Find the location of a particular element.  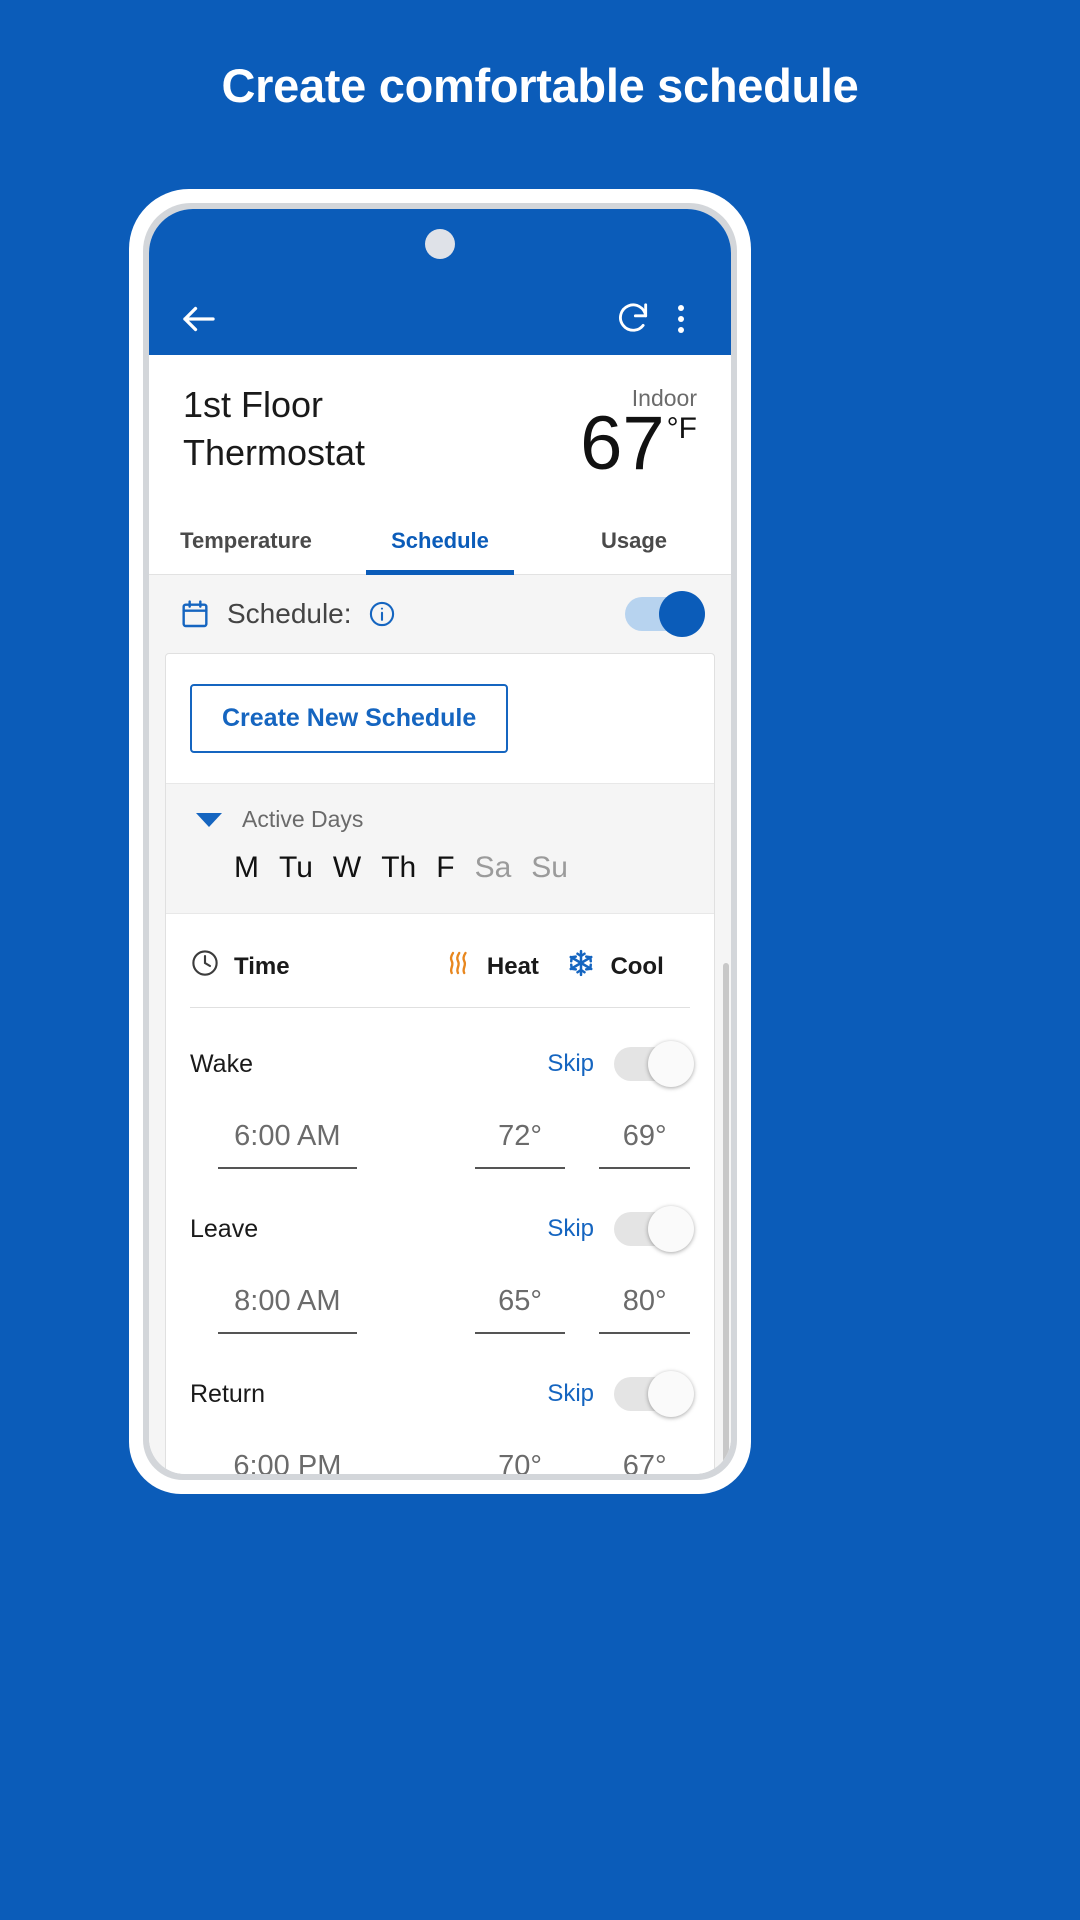

calendar-icon is located at coordinates (195, 614).